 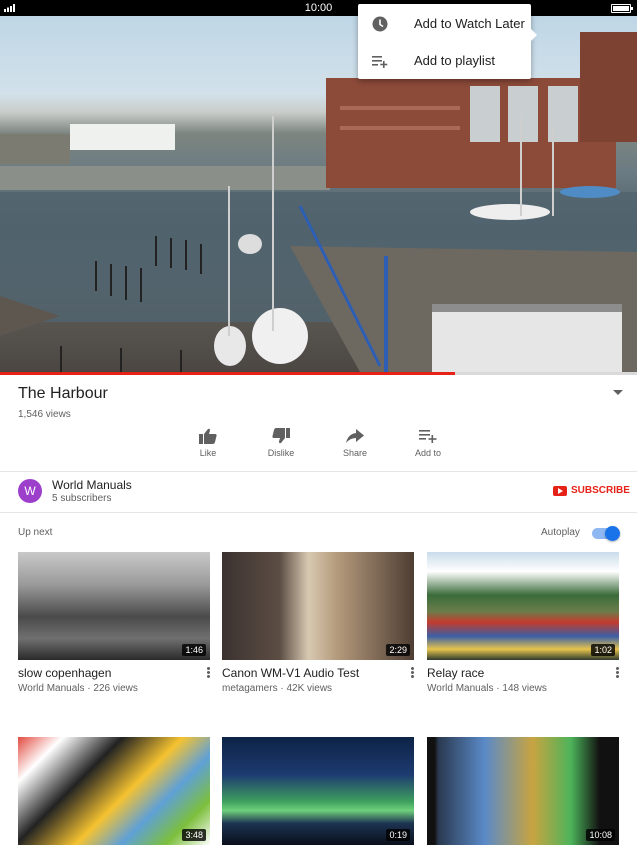 I want to click on video-duration: 0:19, so click(x=398, y=835).